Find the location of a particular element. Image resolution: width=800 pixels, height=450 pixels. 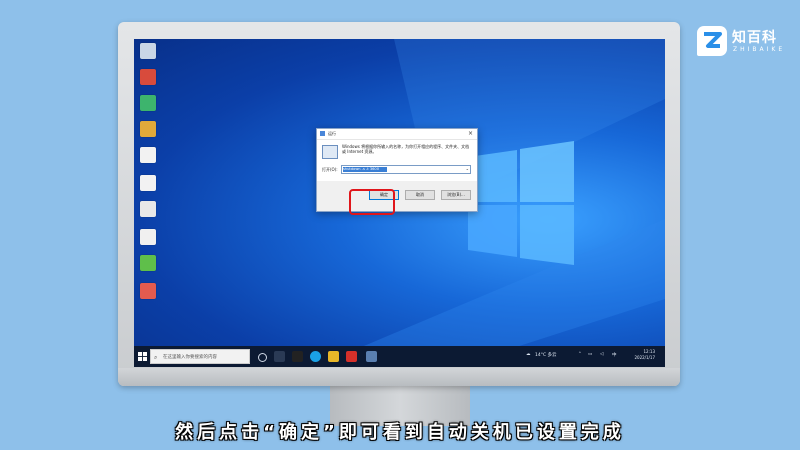

subtitle-caption: 然后点击“确定”即可看到自动关机已设置完成 is located at coordinates (400, 432).